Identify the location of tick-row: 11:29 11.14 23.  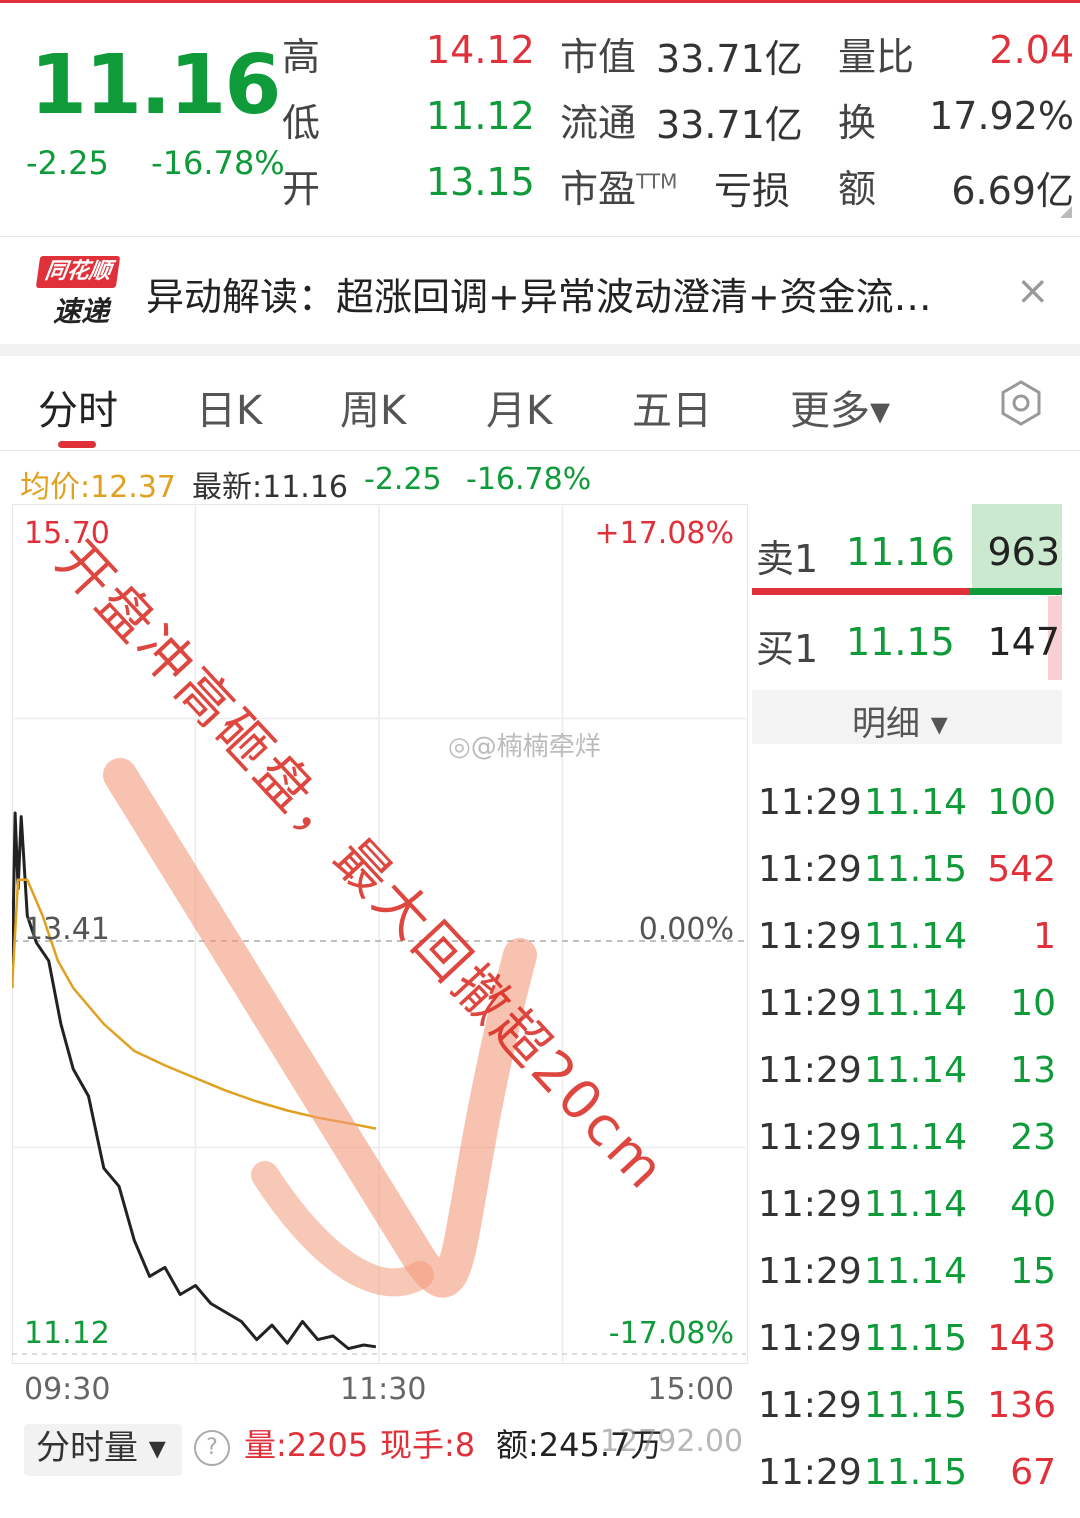
(916, 1150).